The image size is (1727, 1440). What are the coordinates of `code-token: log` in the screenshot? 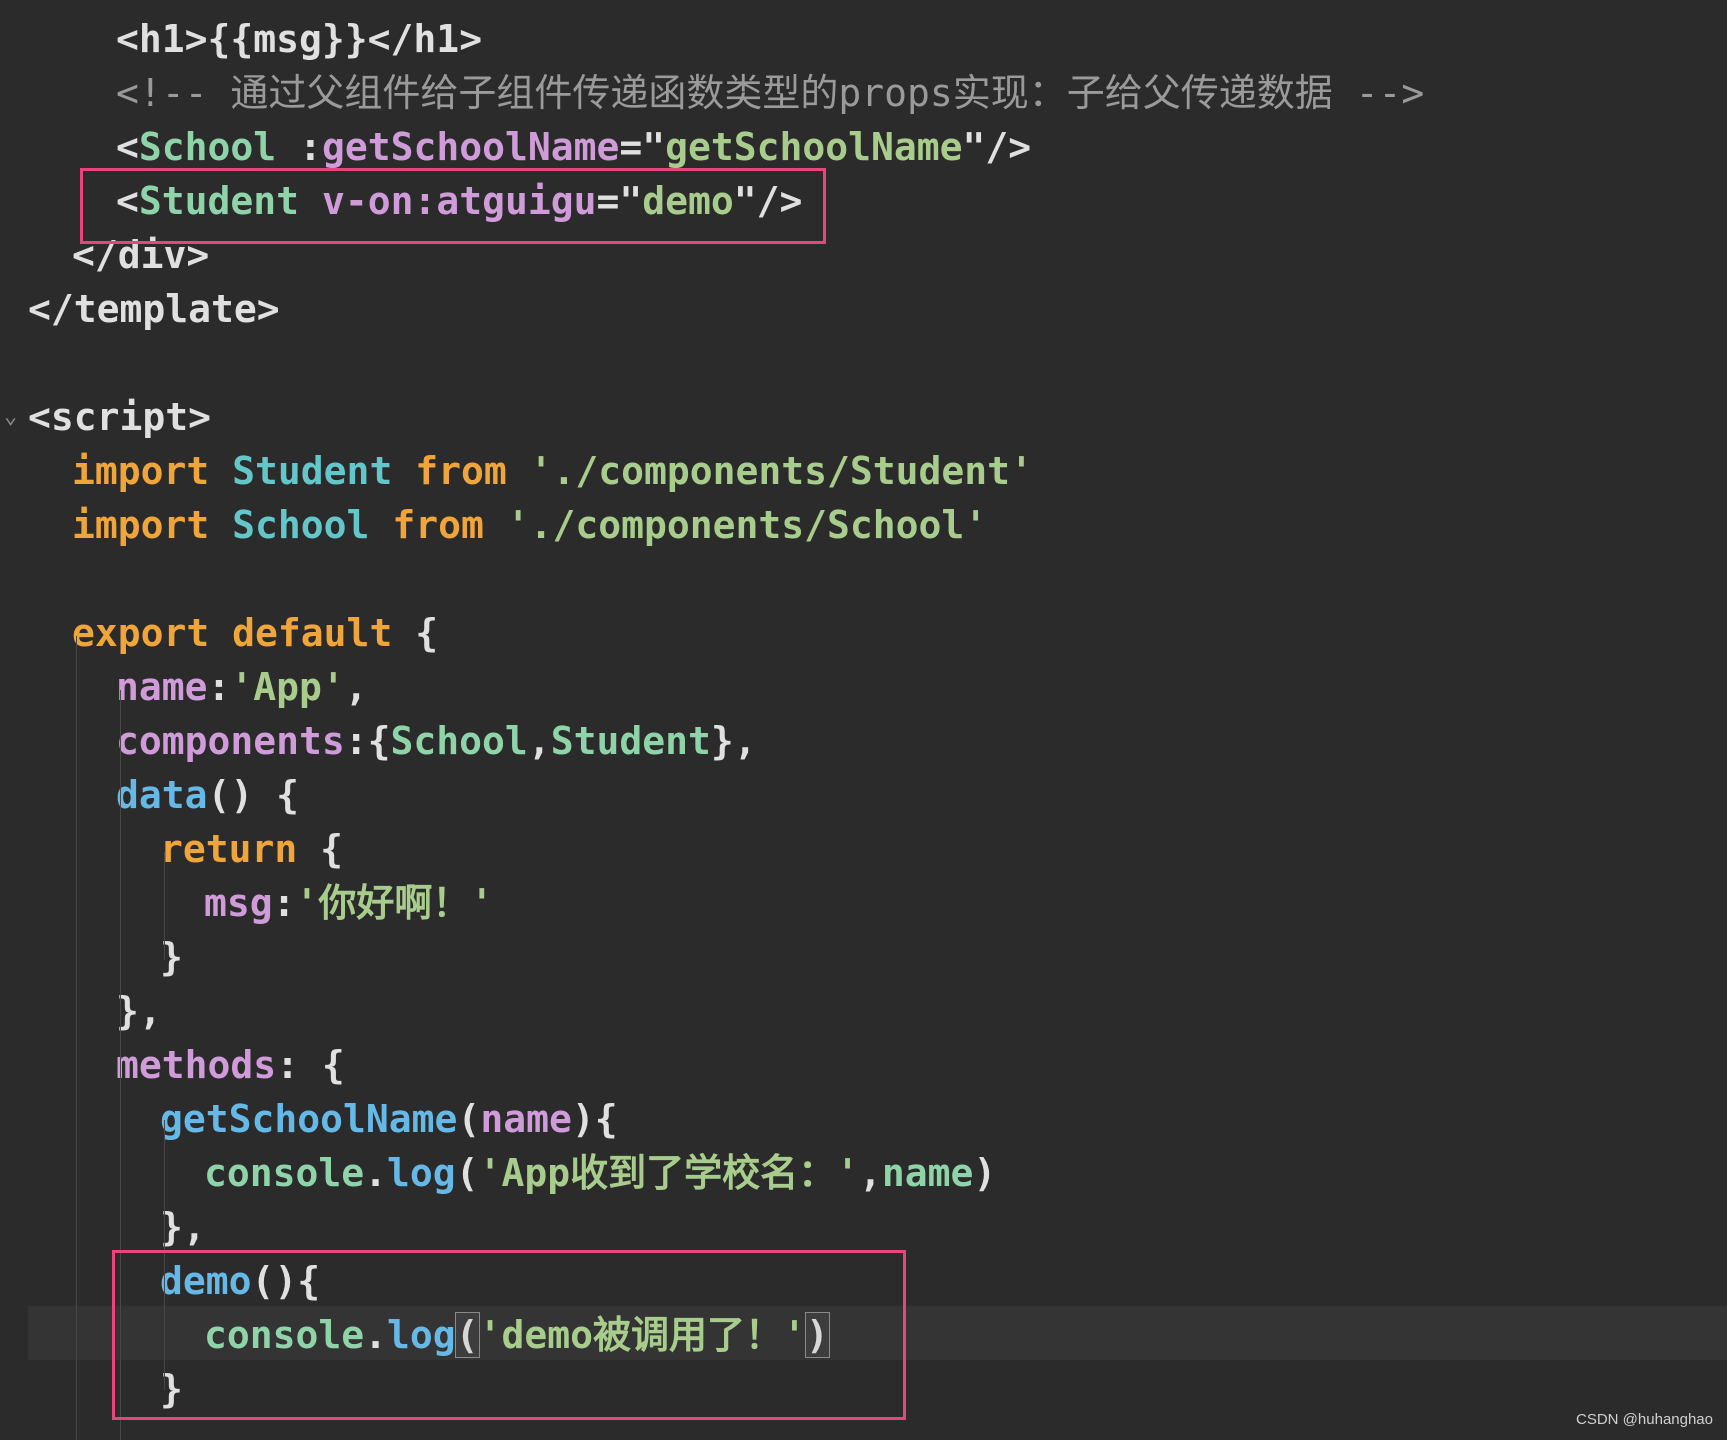 It's located at (421, 1173).